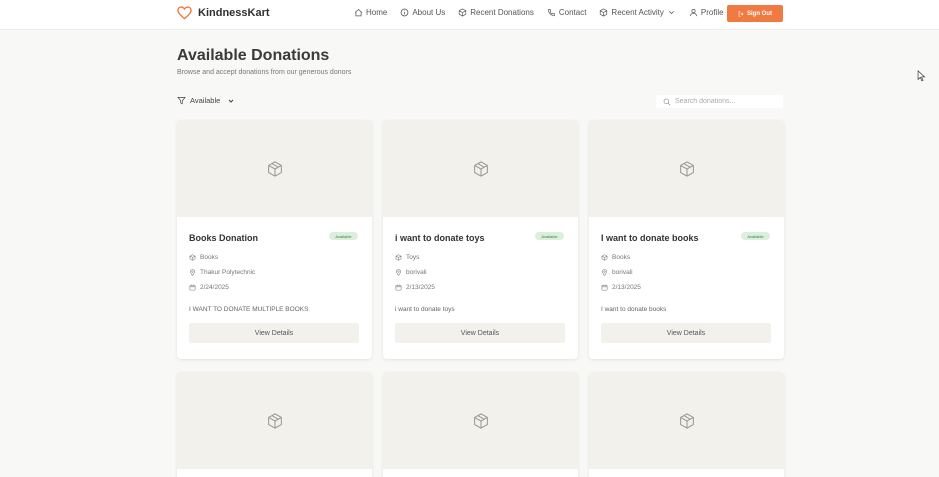  What do you see at coordinates (551, 13) in the screenshot?
I see `phone-icon` at bounding box center [551, 13].